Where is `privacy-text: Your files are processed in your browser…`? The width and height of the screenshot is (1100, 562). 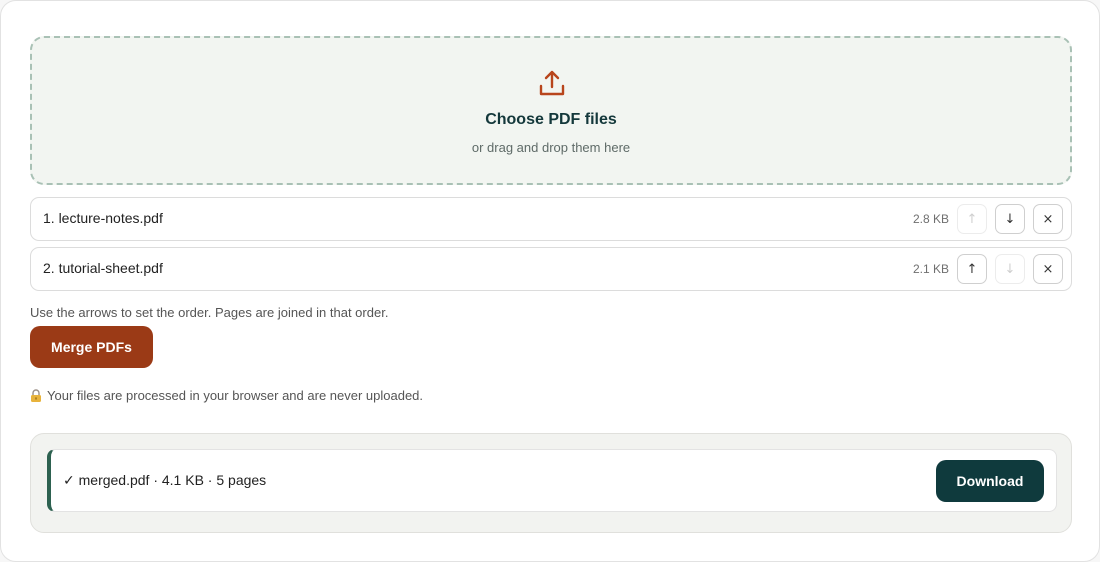 privacy-text: Your files are processed in your browser… is located at coordinates (235, 395).